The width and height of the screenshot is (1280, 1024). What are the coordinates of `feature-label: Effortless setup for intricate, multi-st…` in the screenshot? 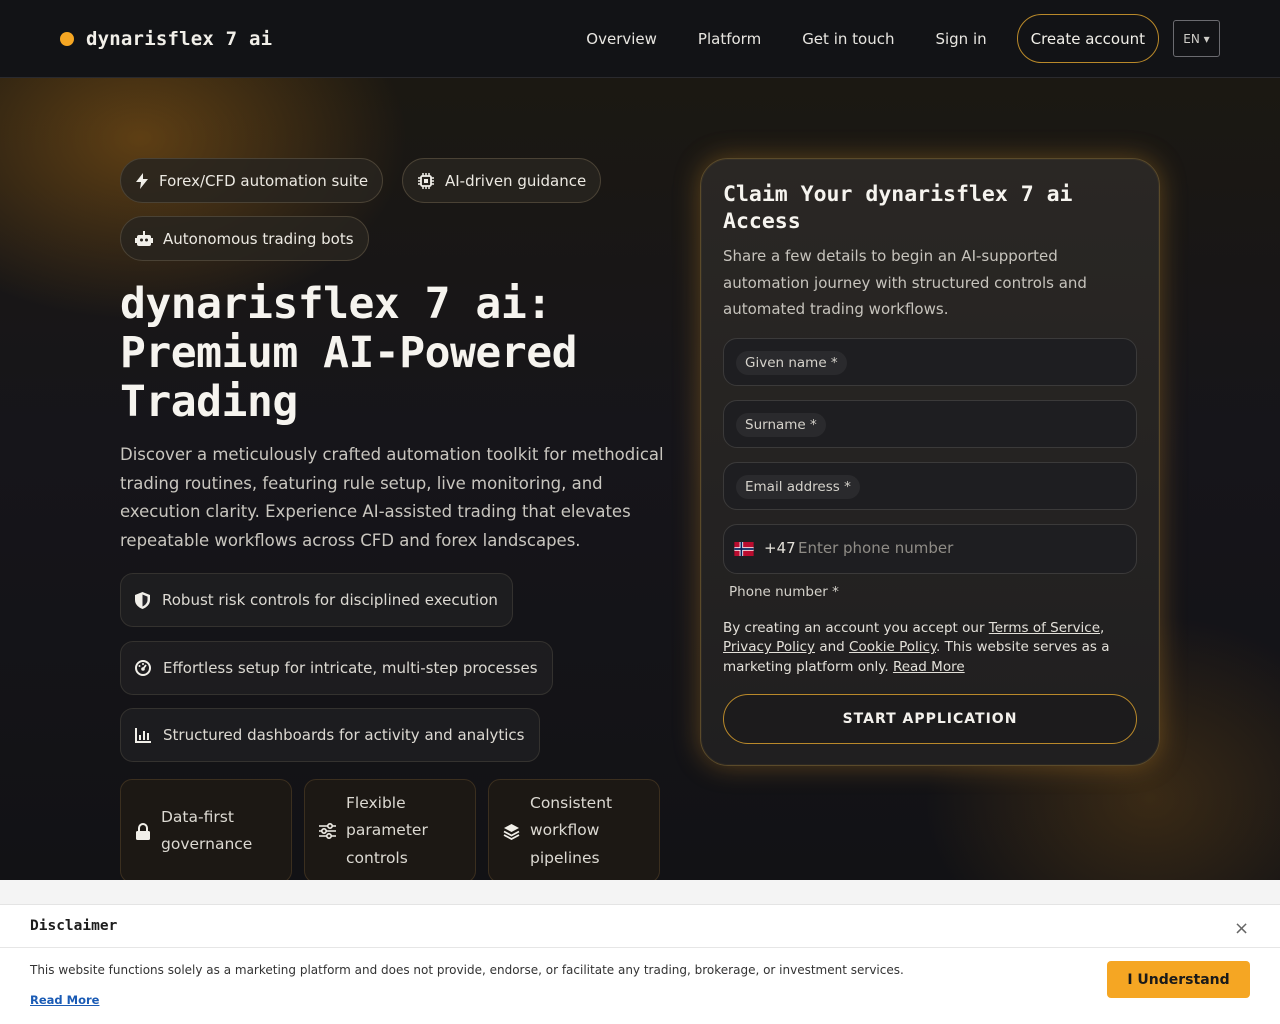 It's located at (350, 668).